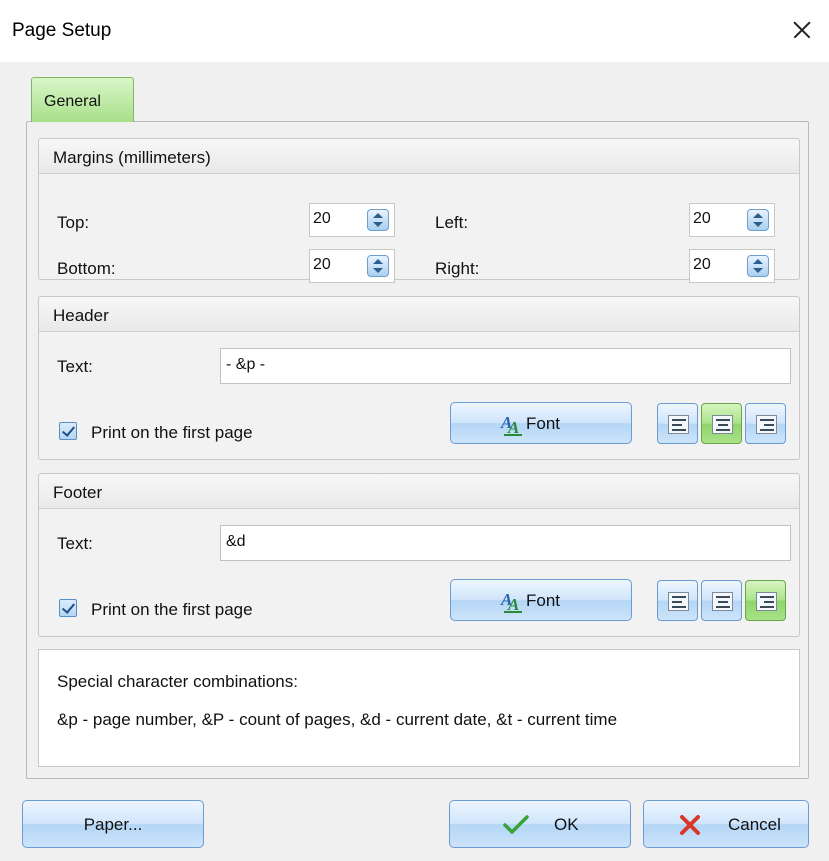 This screenshot has width=829, height=861. I want to click on right-margin-value: 20, so click(702, 264).